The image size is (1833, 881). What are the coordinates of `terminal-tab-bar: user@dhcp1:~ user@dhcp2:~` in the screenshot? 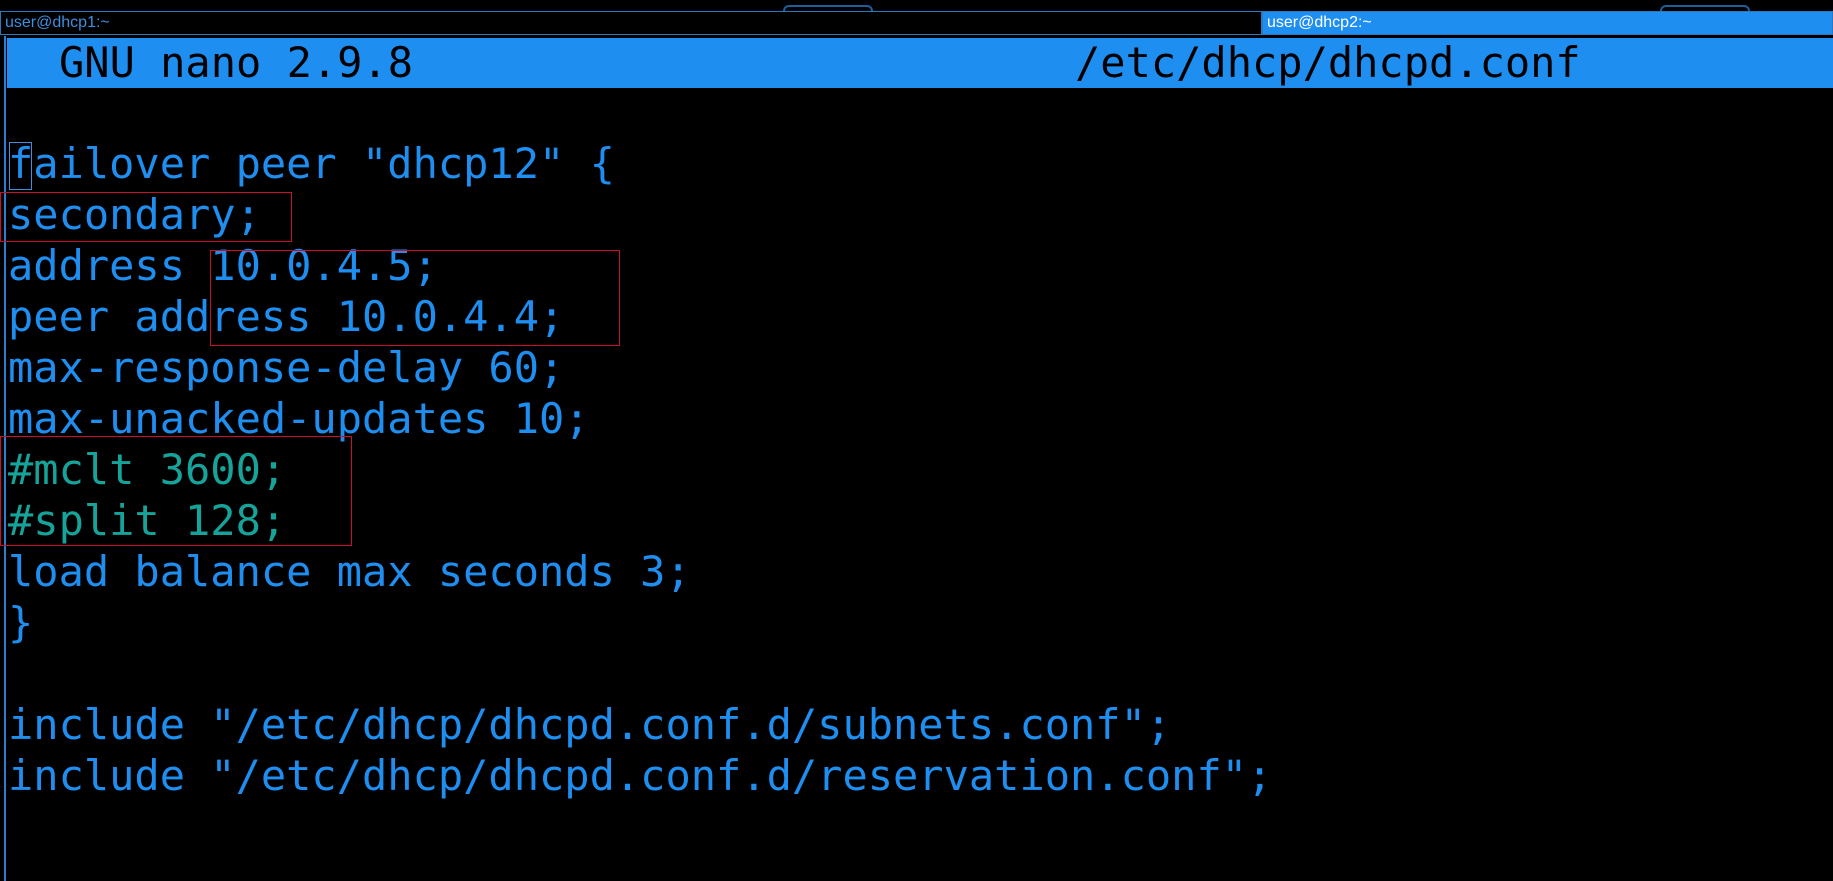 It's located at (916, 18).